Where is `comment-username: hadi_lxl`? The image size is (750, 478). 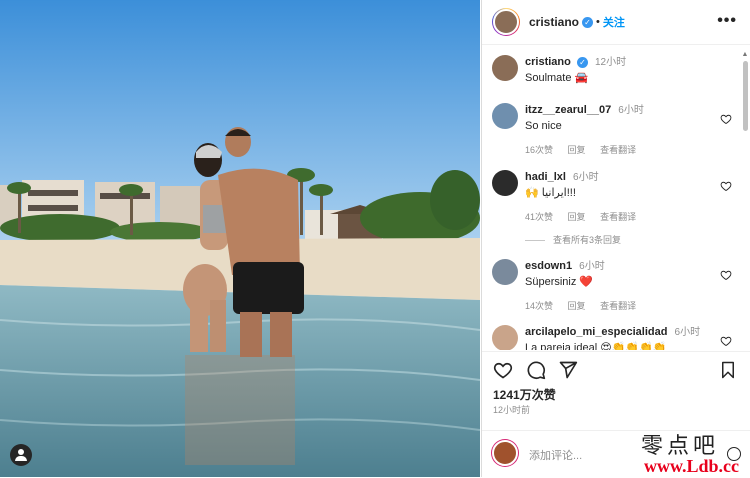 comment-username: hadi_lxl is located at coordinates (545, 177).